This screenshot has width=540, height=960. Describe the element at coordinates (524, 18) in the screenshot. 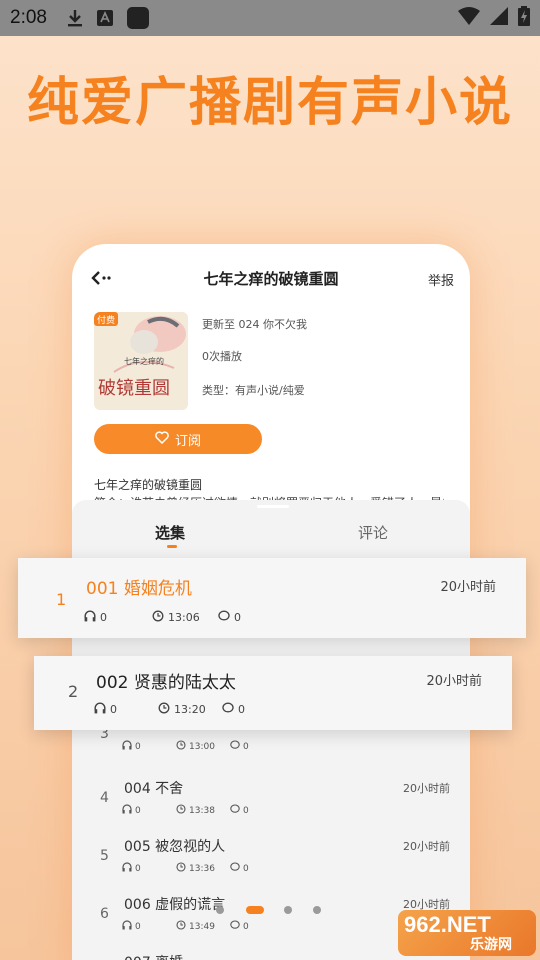

I see `battery-charging-icon` at that location.